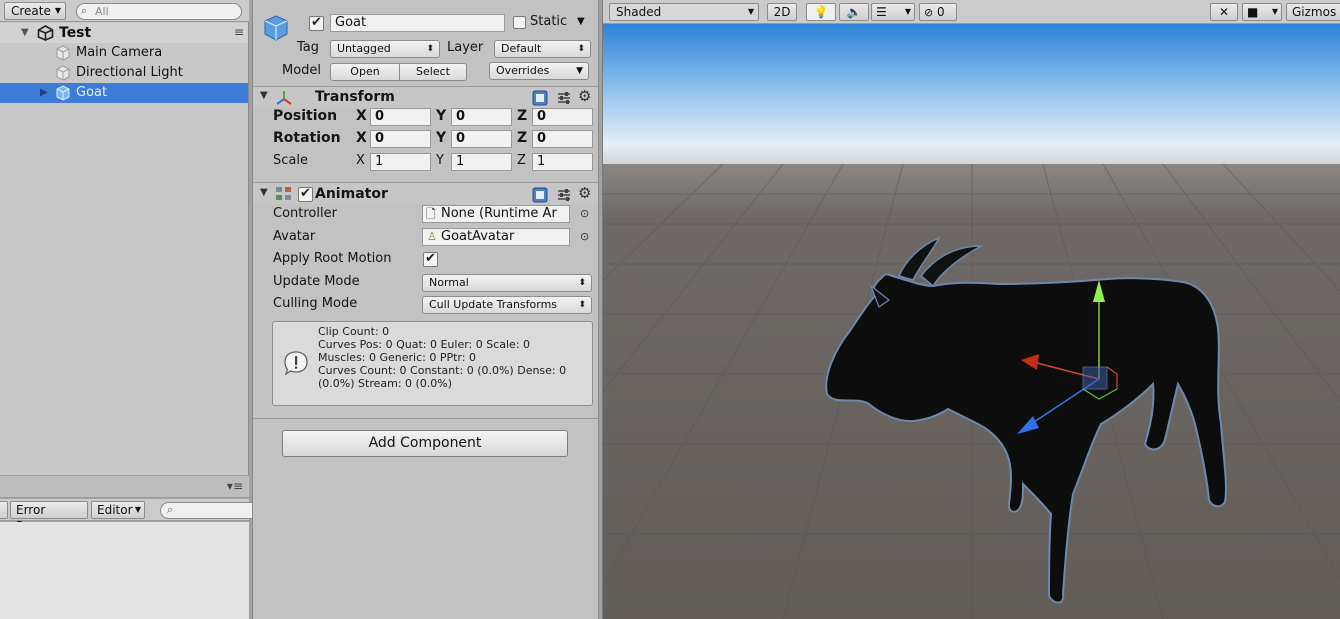 Image resolution: width=1340 pixels, height=619 pixels. What do you see at coordinates (124, 570) in the screenshot?
I see `console-log-area` at bounding box center [124, 570].